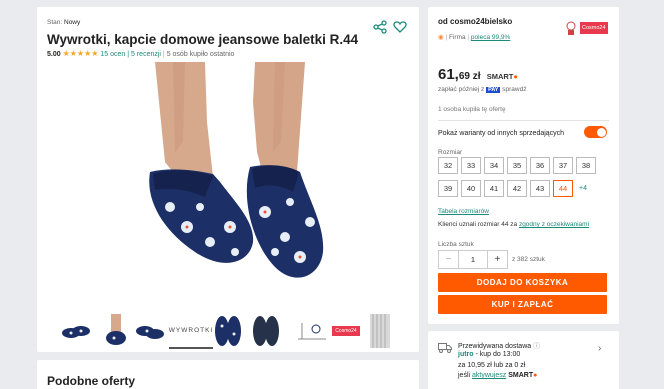  Describe the element at coordinates (400, 27) in the screenshot. I see `heart-icon` at that location.